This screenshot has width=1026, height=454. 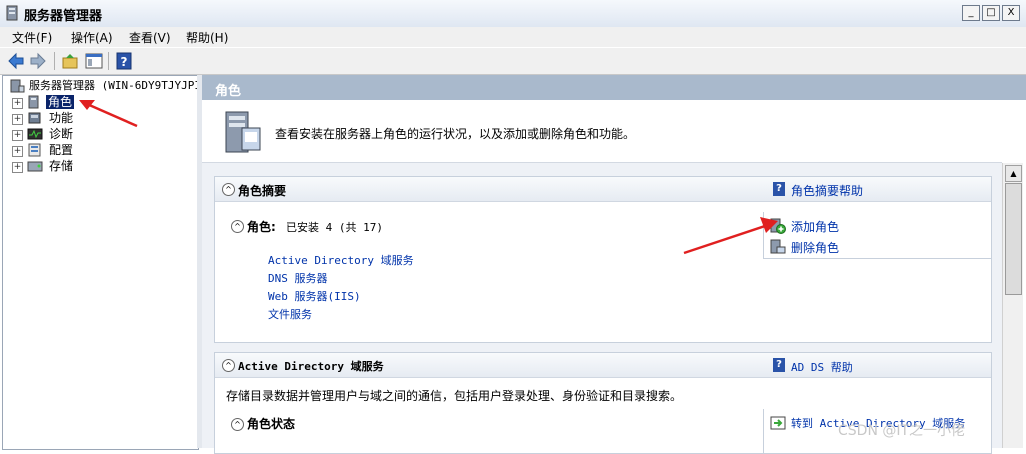 What do you see at coordinates (1013, 173) in the screenshot?
I see `scroll-up-arrow-icon: ▲` at bounding box center [1013, 173].